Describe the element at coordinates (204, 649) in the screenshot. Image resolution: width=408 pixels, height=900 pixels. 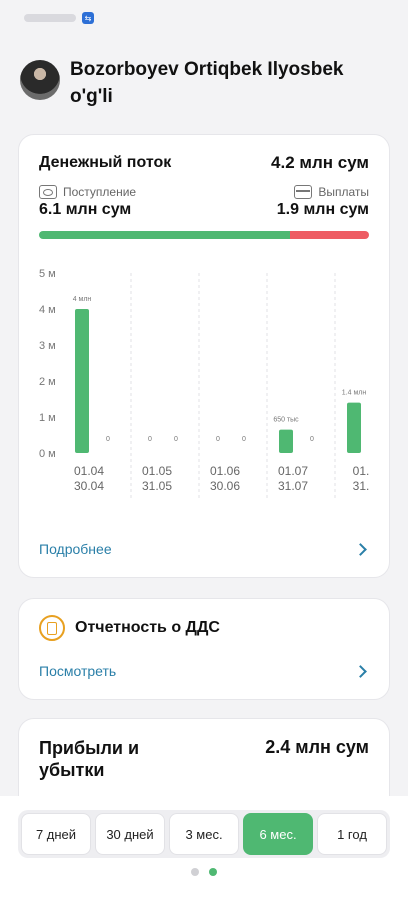
I see `dds-report-card: Отчетность о ДДС Посмотреть` at that location.